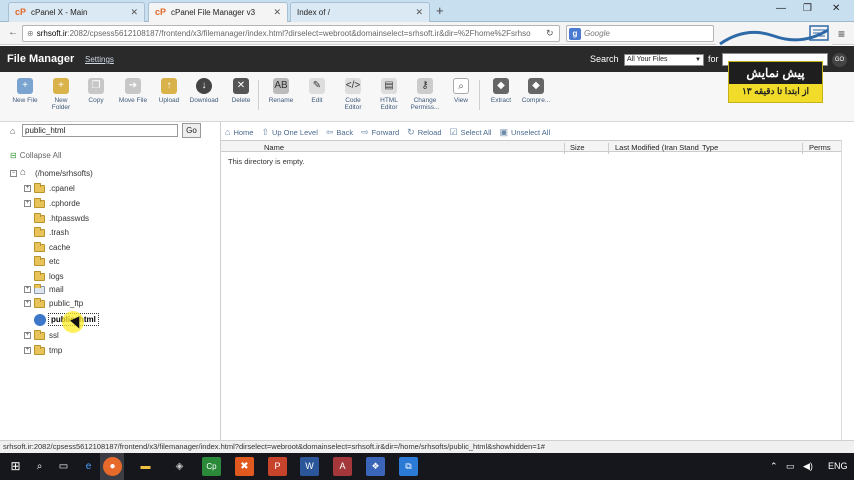 The width and height of the screenshot is (854, 480). Describe the element at coordinates (100, 130) in the screenshot. I see `path-input: public_html` at that location.